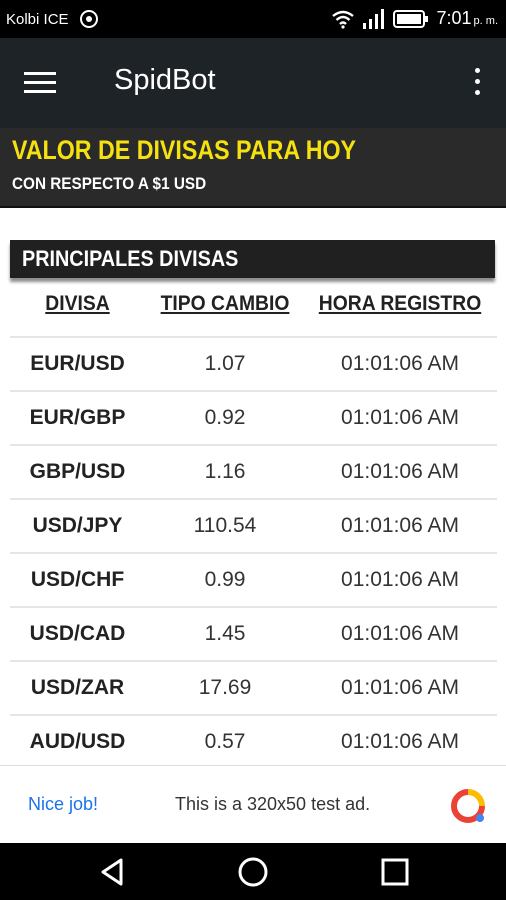  Describe the element at coordinates (130, 258) in the screenshot. I see `section-title: PRINCIPALES DIVISAS` at that location.